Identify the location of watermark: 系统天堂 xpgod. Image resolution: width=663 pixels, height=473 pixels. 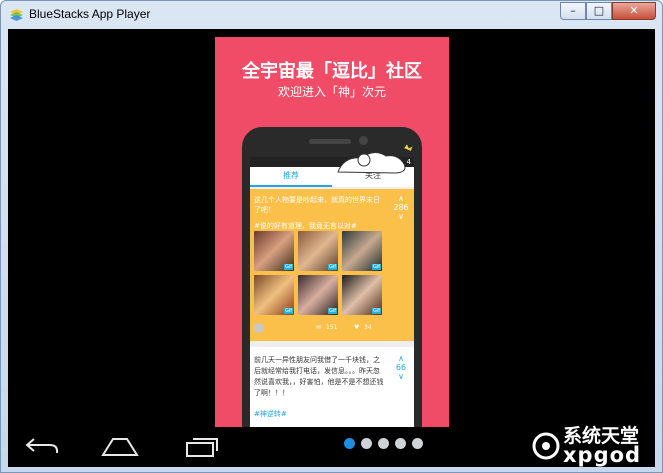
(596, 446).